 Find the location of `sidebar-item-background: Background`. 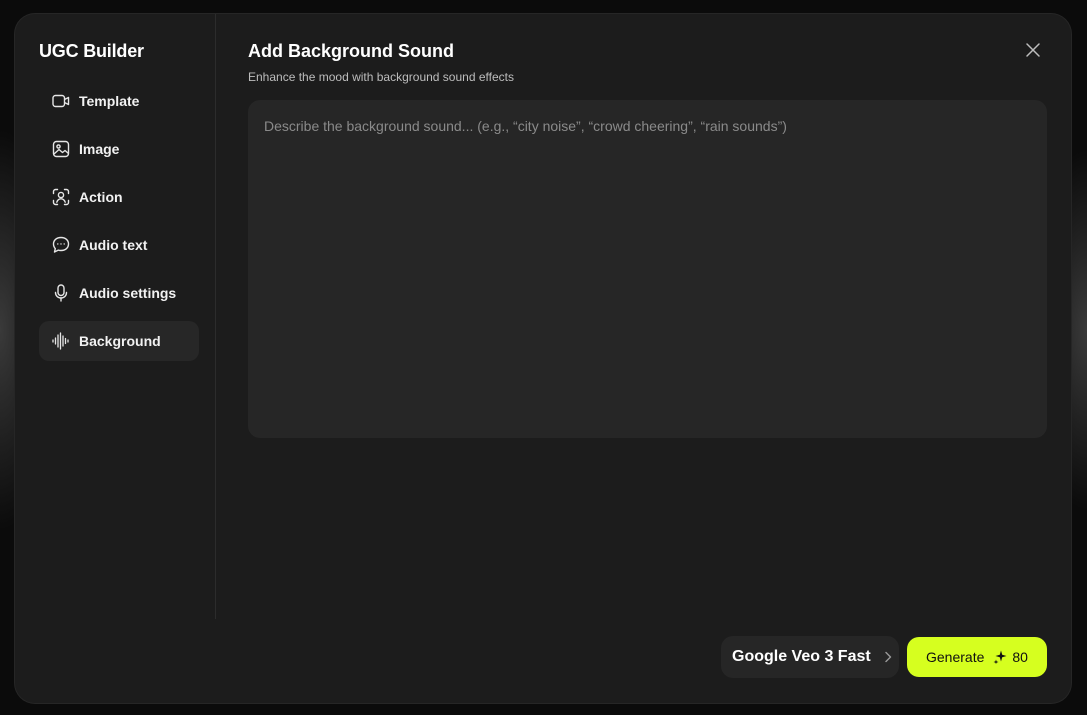

sidebar-item-background: Background is located at coordinates (119, 341).